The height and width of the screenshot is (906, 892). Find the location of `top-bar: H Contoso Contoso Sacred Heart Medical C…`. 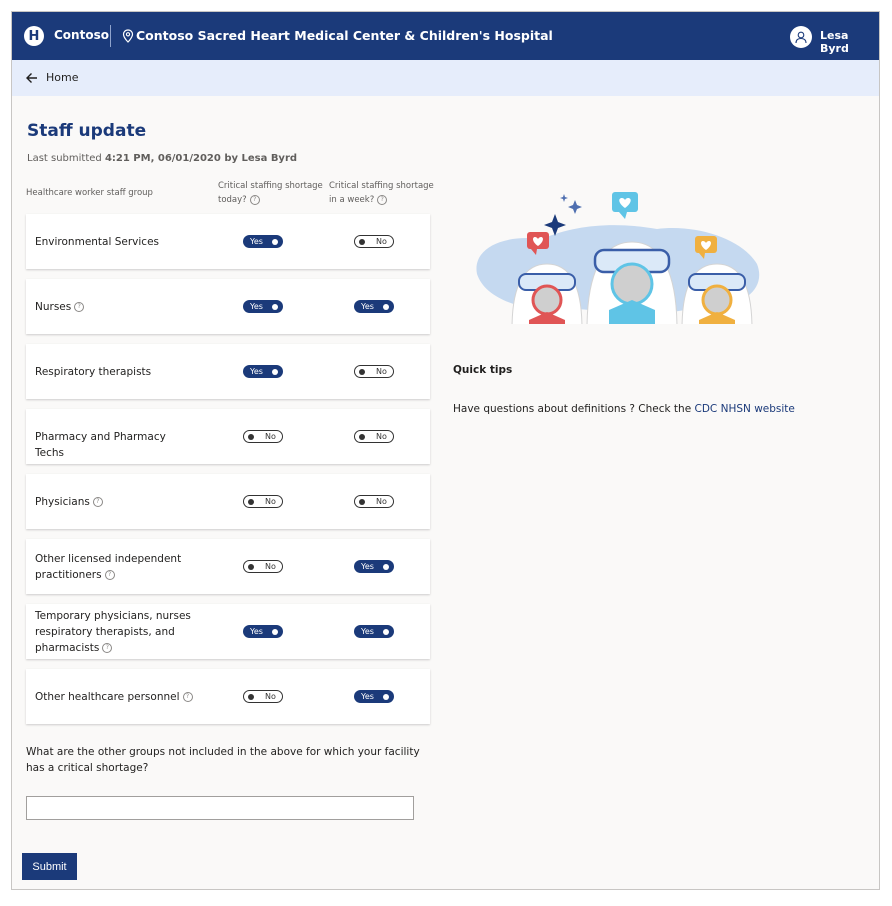

top-bar: H Contoso Contoso Sacred Heart Medical C… is located at coordinates (445, 36).